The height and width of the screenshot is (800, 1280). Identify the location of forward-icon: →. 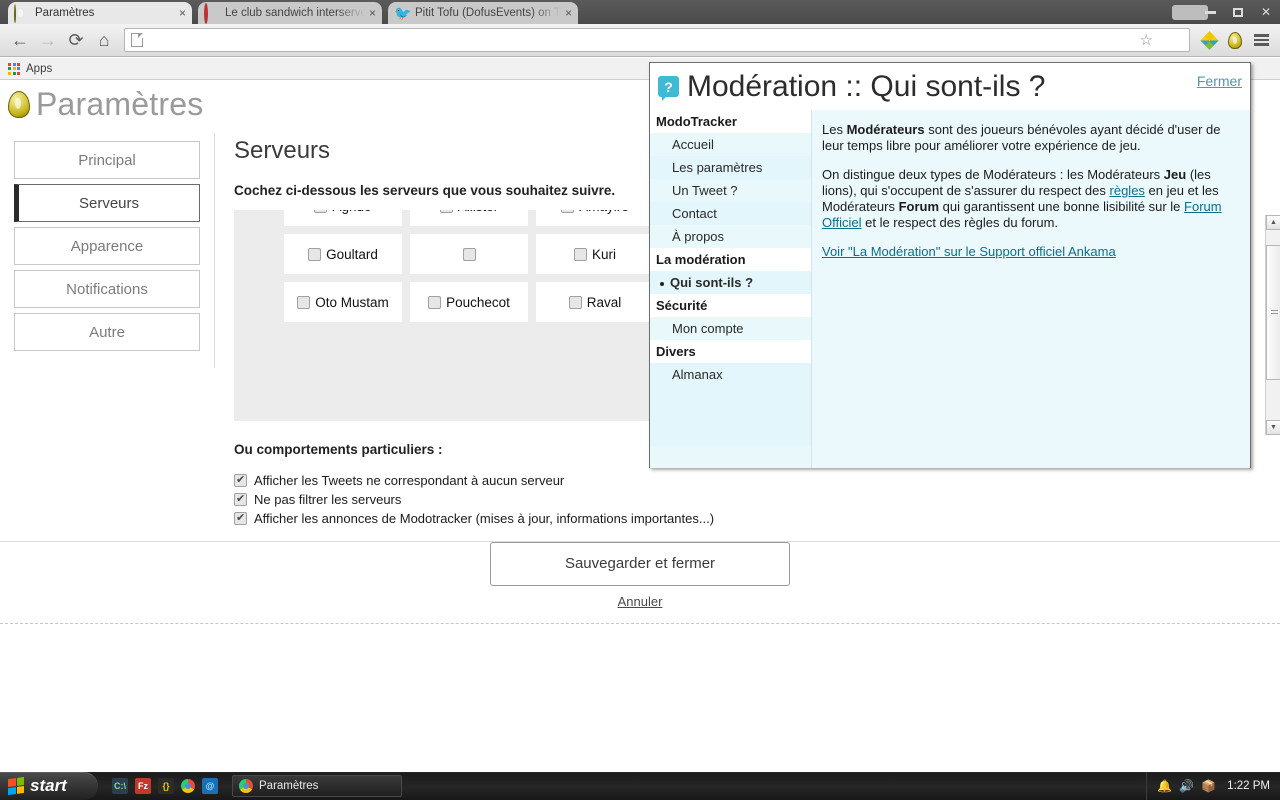
(48, 40).